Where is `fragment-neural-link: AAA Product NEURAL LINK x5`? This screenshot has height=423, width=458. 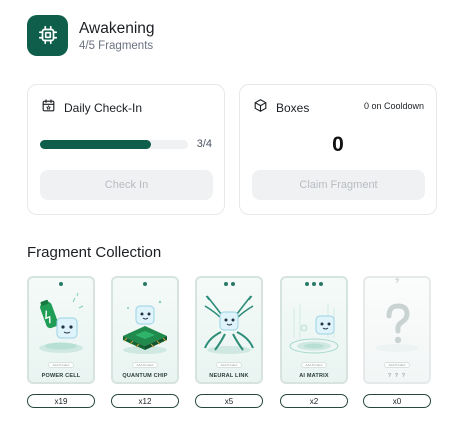 fragment-neural-link: AAA Product NEURAL LINK x5 is located at coordinates (229, 342).